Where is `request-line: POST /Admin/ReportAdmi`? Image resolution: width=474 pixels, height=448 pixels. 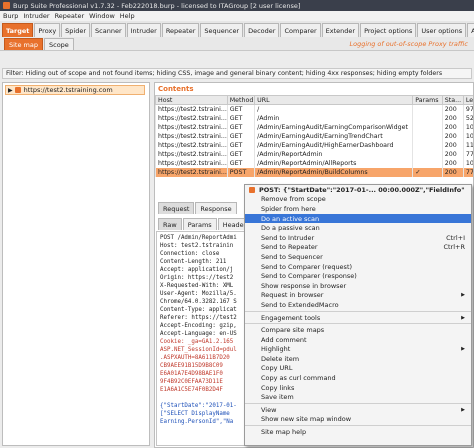 request-line: POST /Admin/ReportAdmi is located at coordinates (198, 238).